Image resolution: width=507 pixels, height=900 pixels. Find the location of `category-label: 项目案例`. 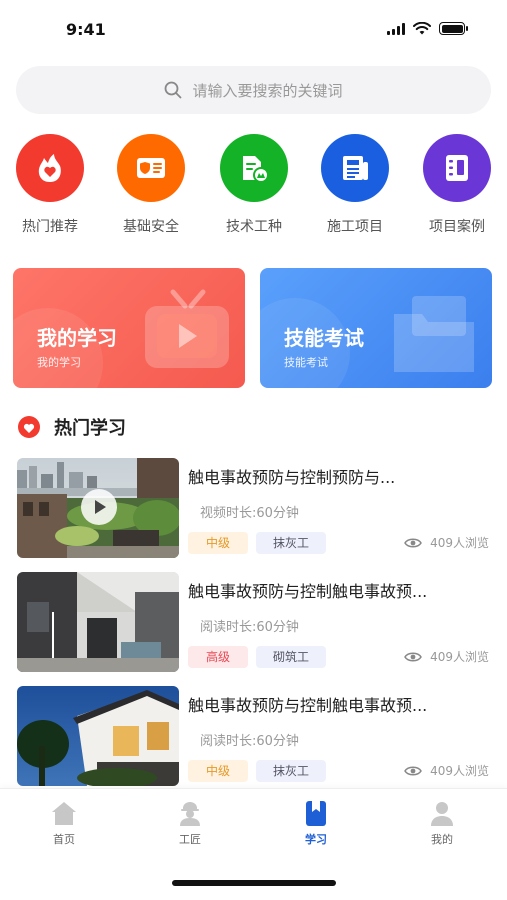

category-label: 项目案例 is located at coordinates (457, 227).